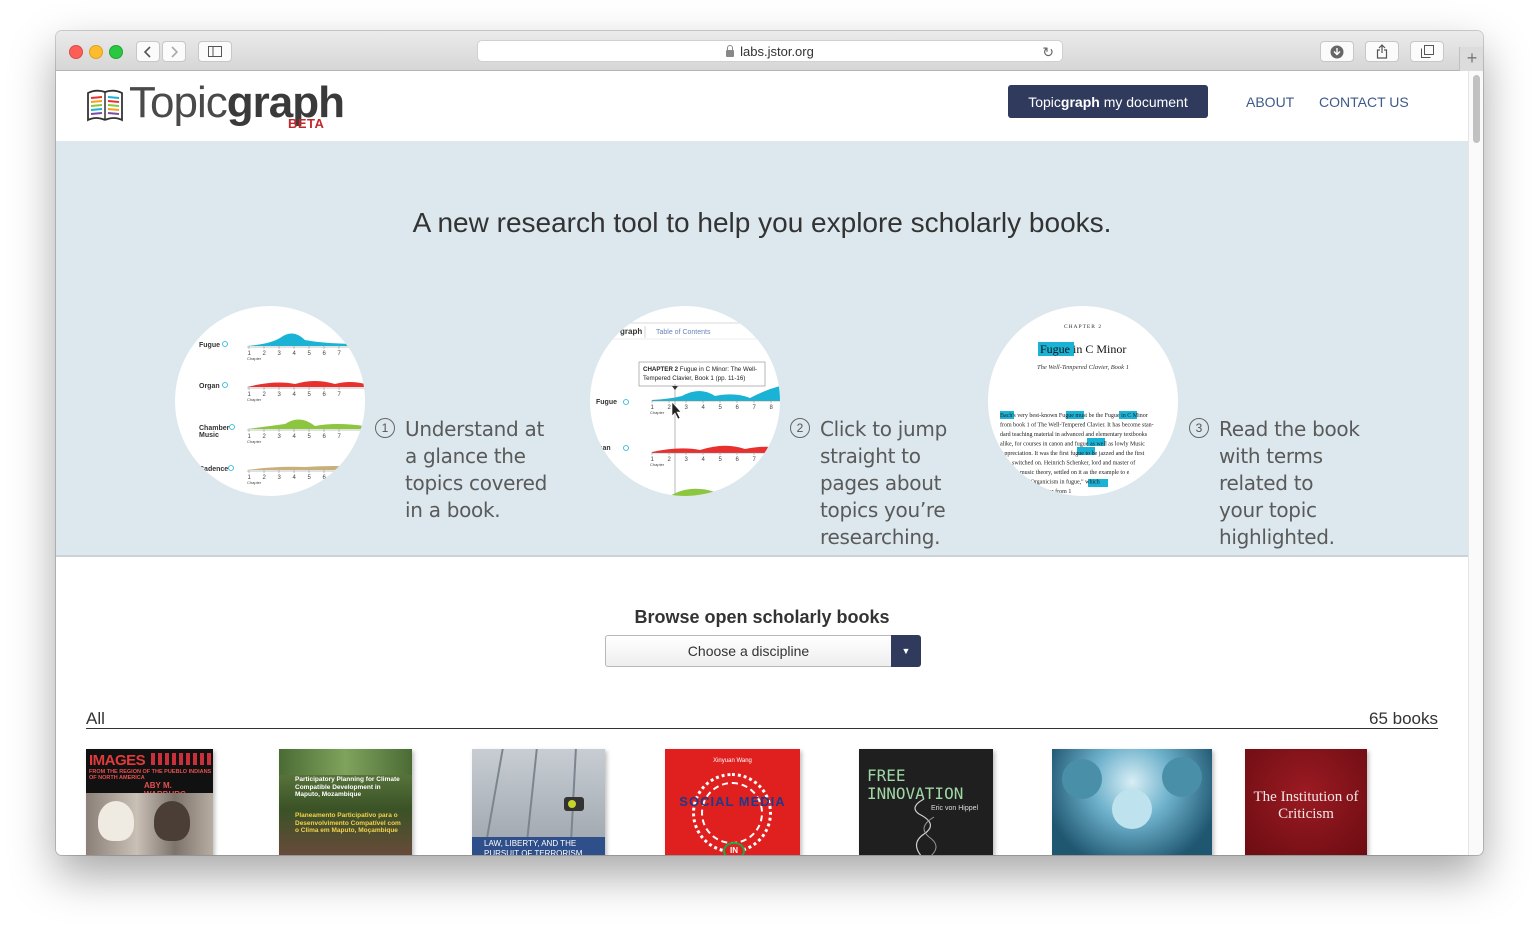  I want to click on step-2-number: 2, so click(800, 428).